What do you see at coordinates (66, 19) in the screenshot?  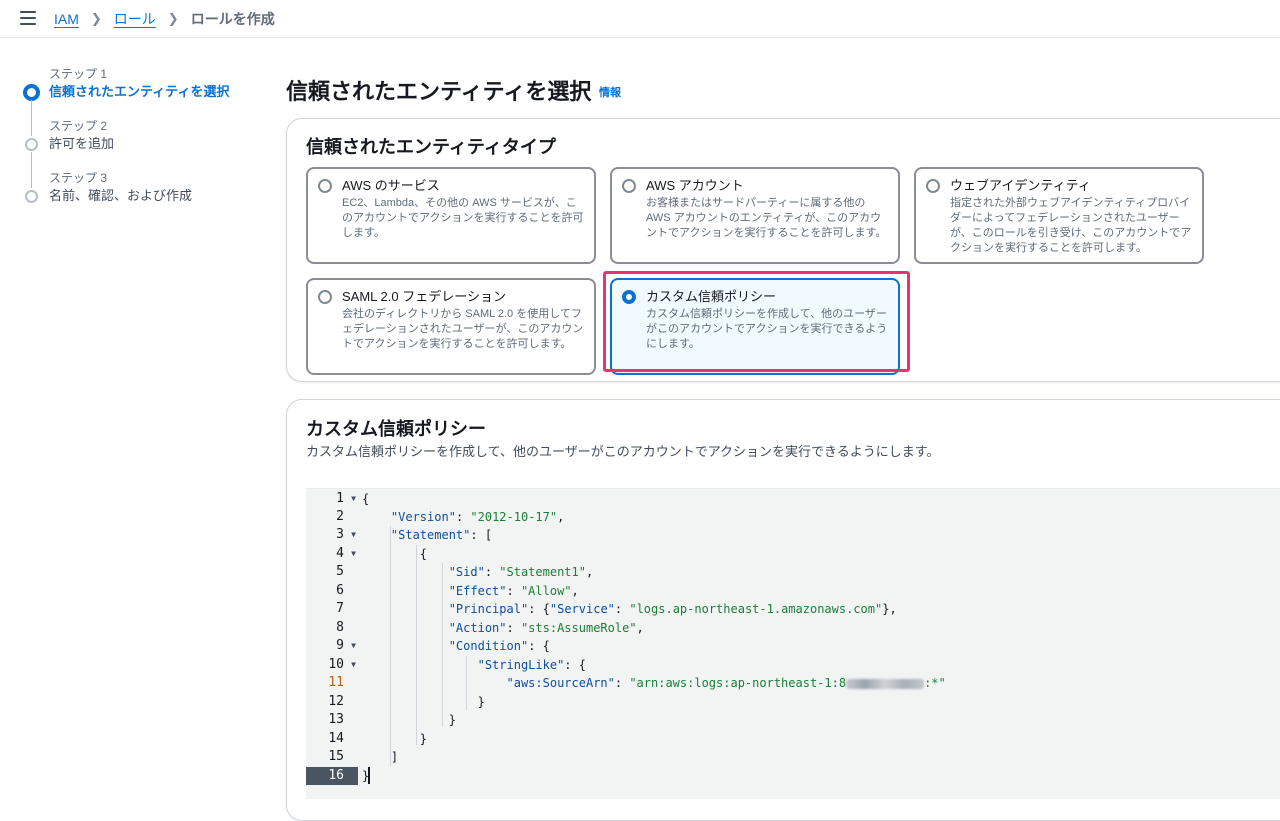 I see `breadcrumb-iam: IAM` at bounding box center [66, 19].